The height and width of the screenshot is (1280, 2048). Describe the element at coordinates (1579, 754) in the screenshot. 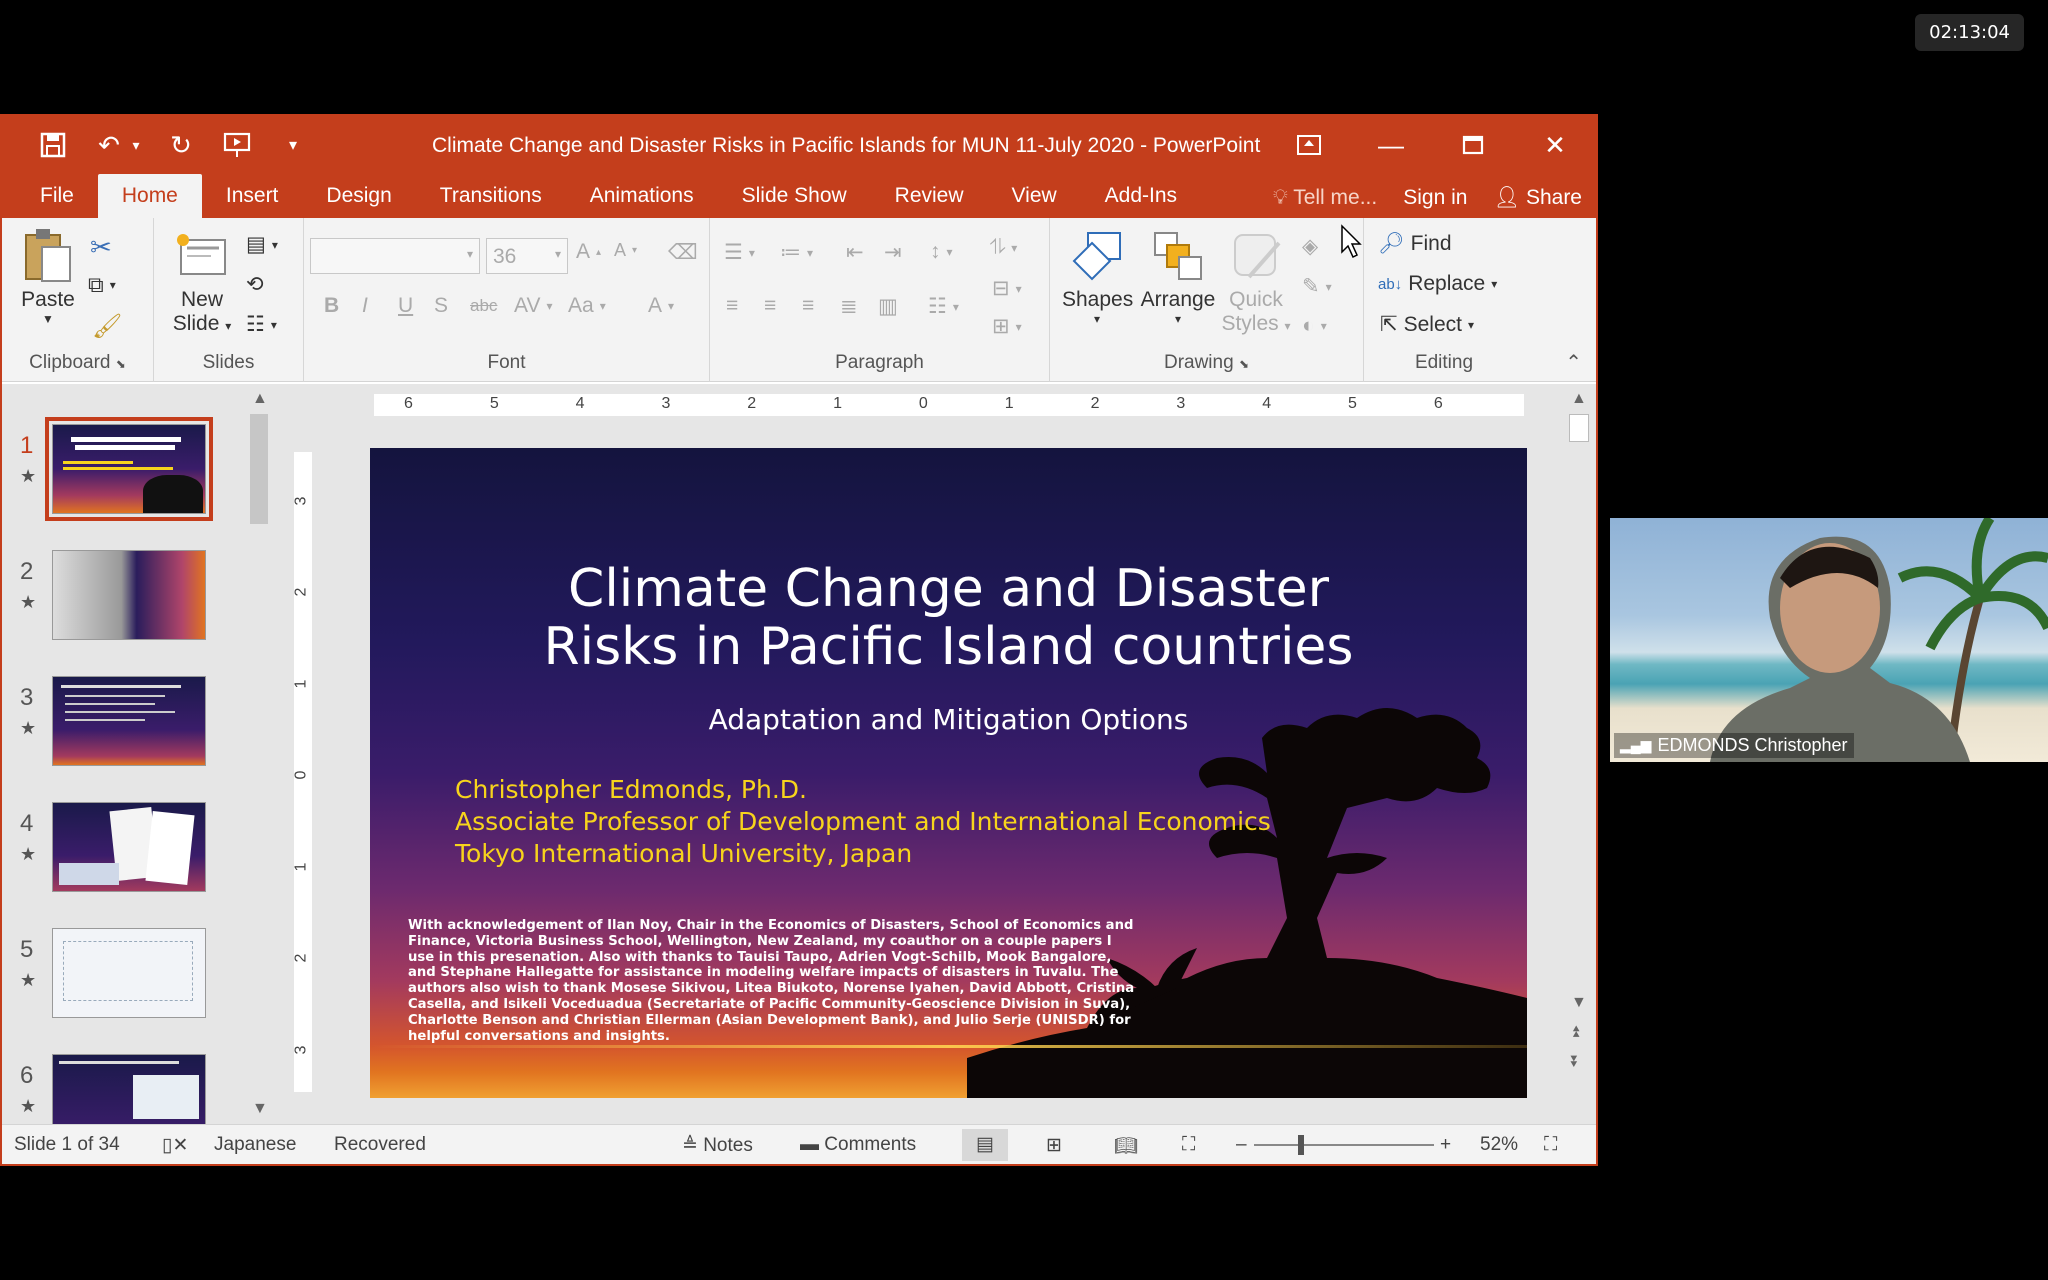

I see `slide-vertical-scrollbar: ▲ ▼ ⏫︎ ⏬︎` at that location.